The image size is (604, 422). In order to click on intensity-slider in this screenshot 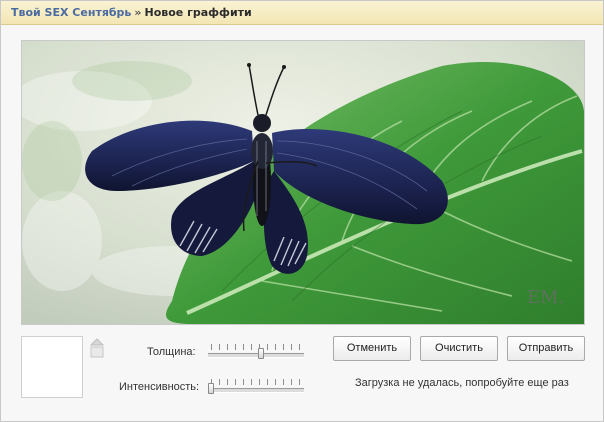, I will do `click(257, 389)`.